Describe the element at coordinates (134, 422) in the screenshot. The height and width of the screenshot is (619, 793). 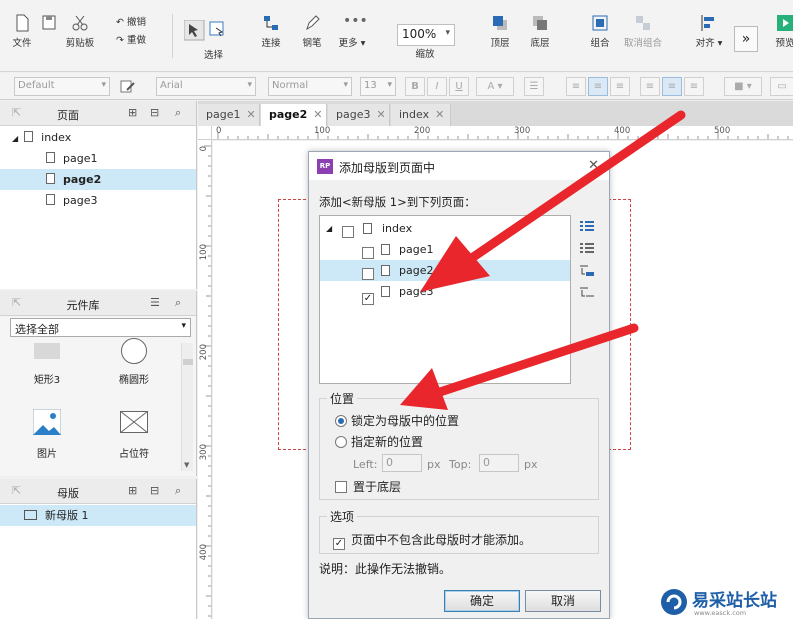
I see `placeholder-widget-icon` at that location.